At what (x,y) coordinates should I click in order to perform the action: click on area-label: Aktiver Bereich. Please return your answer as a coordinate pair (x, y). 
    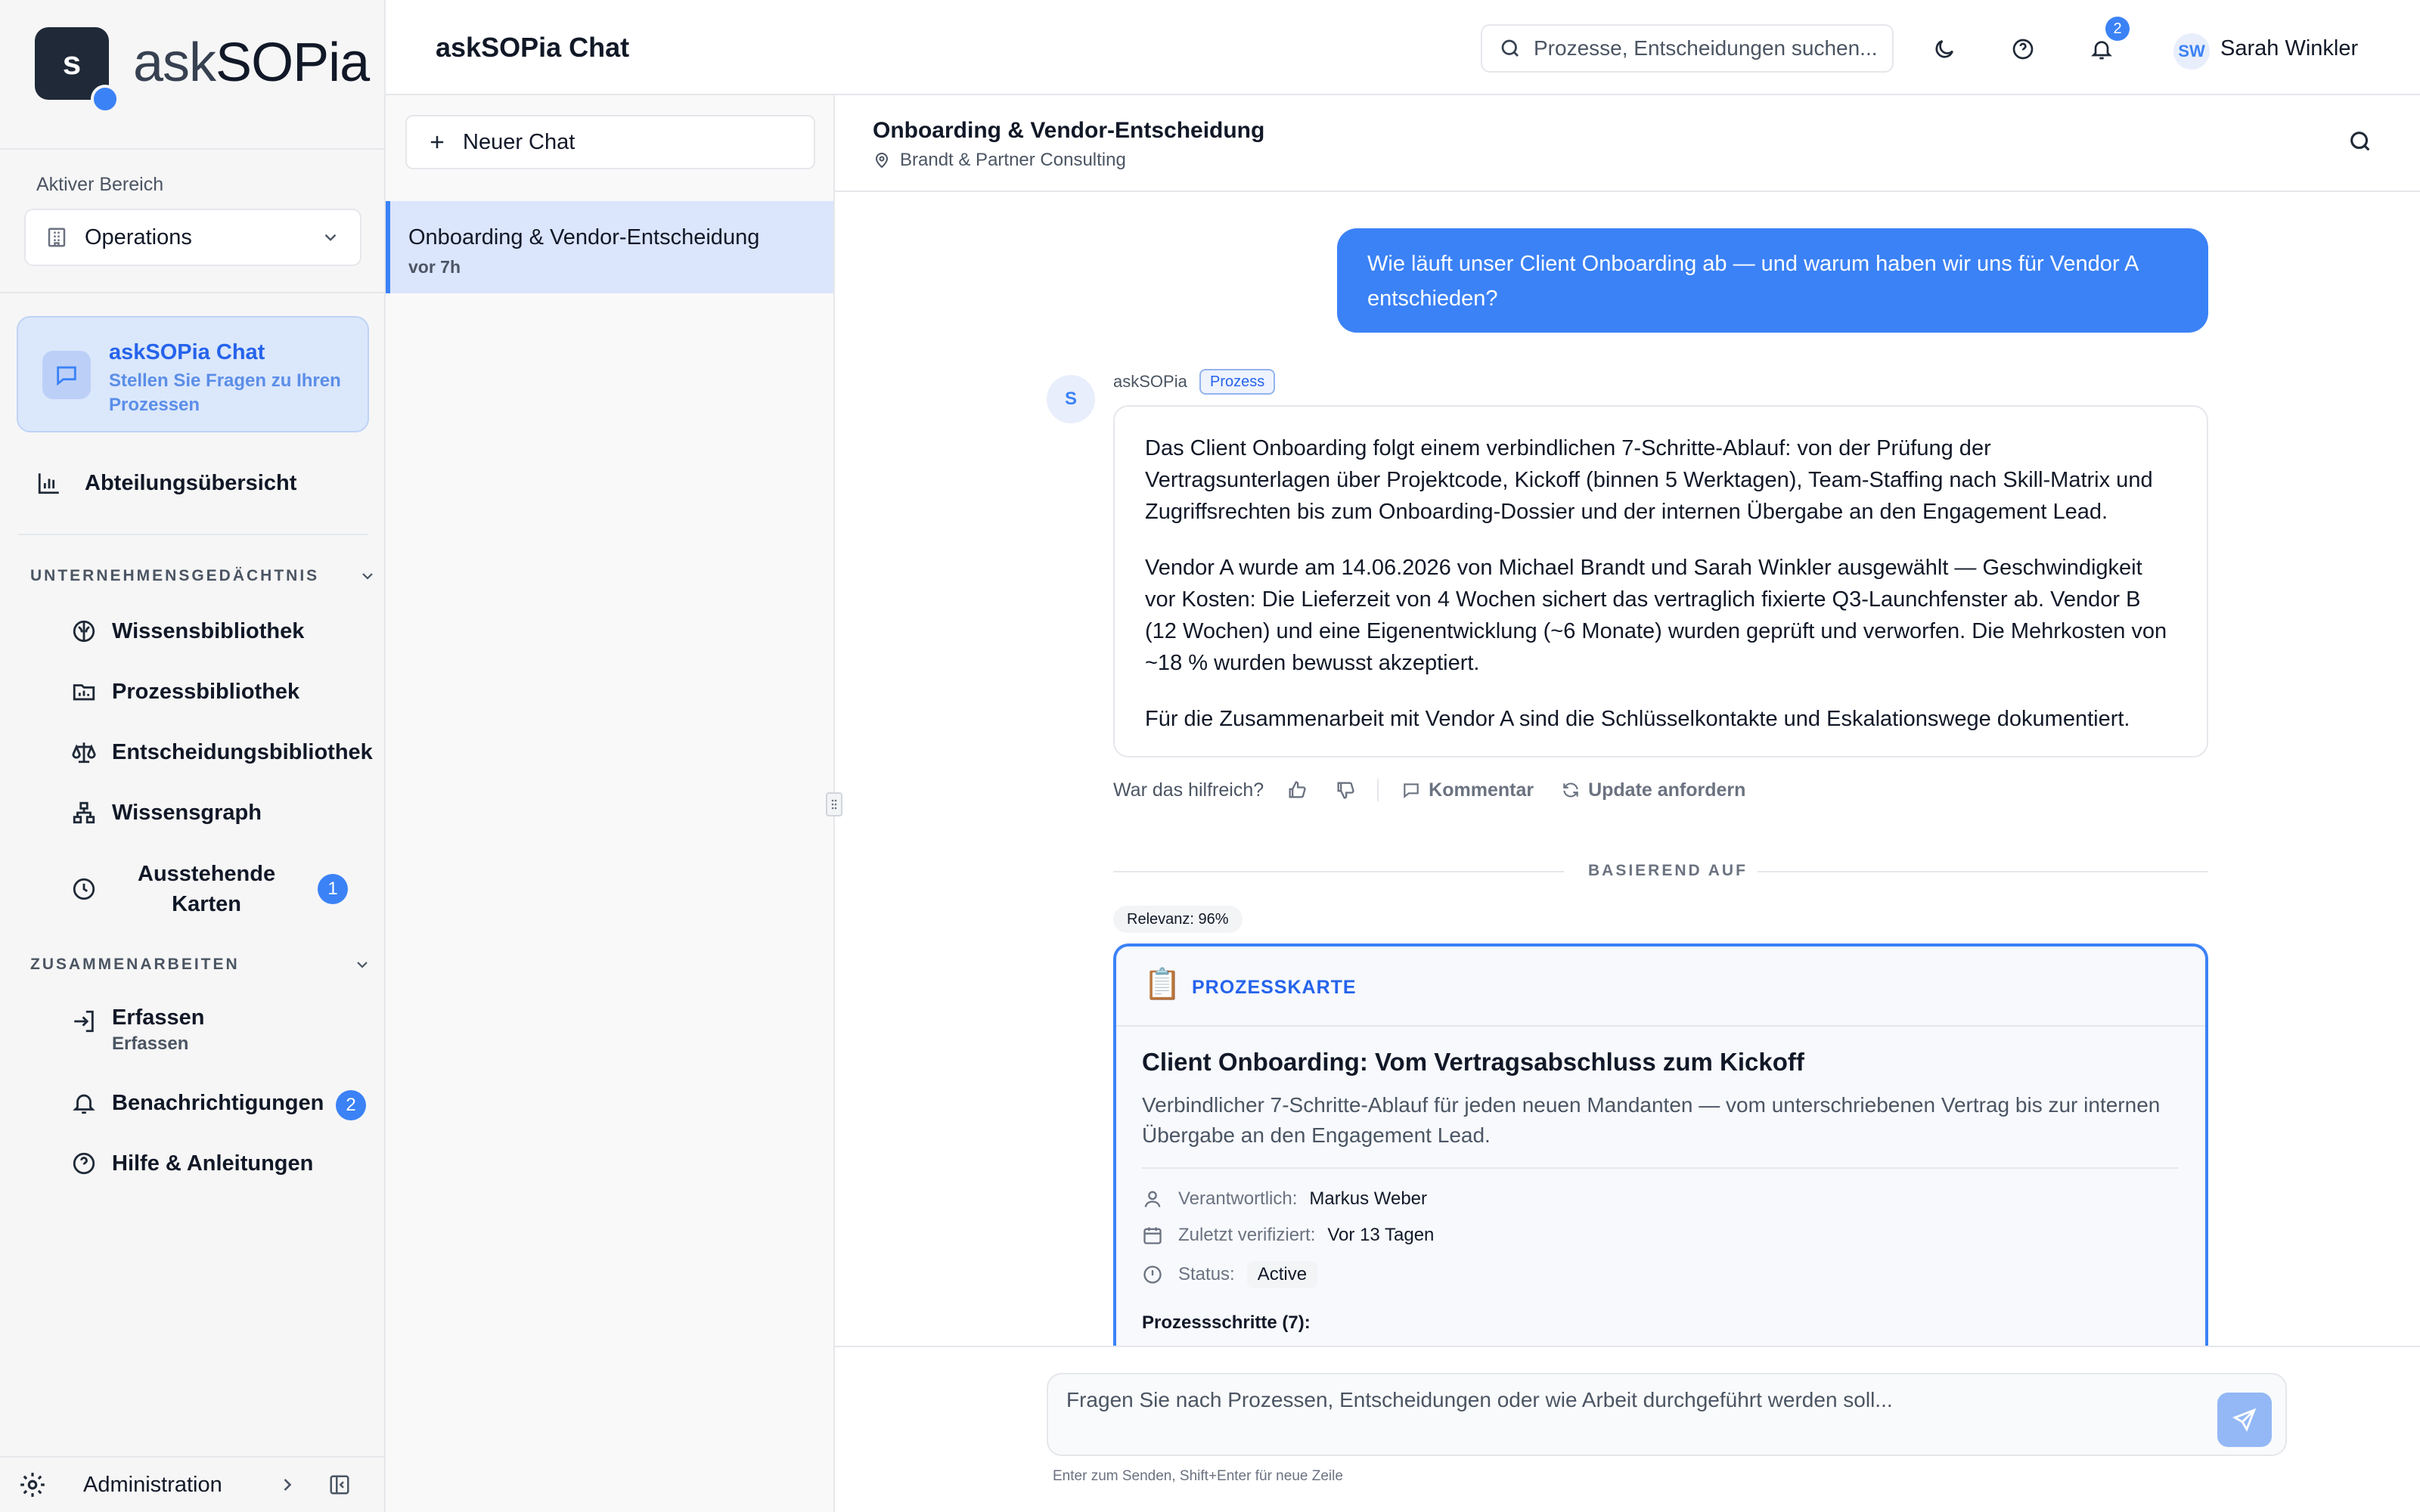
    Looking at the image, I should click on (100, 185).